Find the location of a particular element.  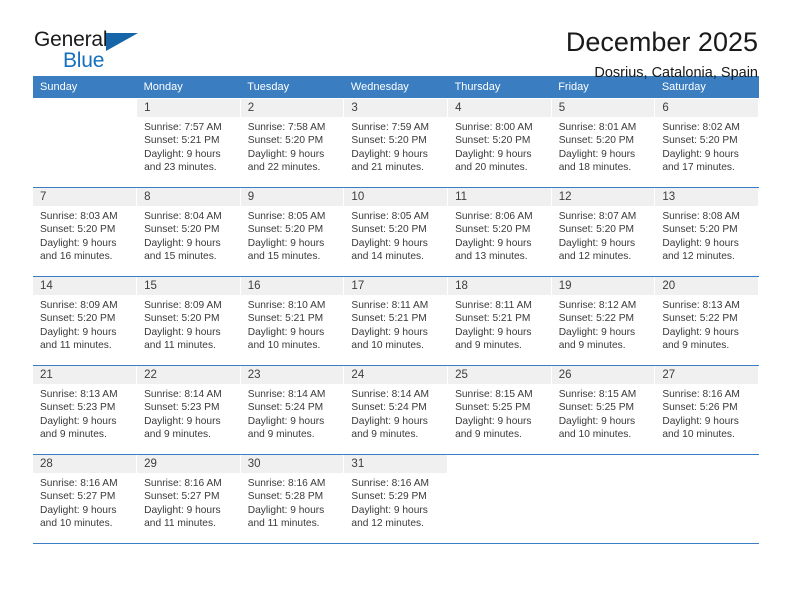

day-number: 3 is located at coordinates (396, 108).